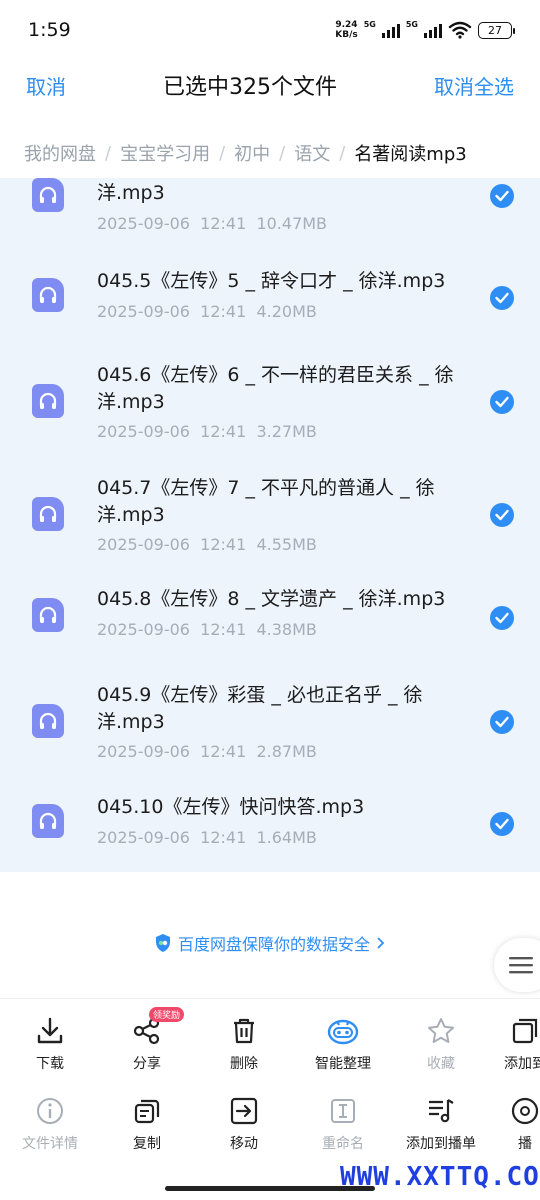  Describe the element at coordinates (244, 1111) in the screenshot. I see `move-icon` at that location.